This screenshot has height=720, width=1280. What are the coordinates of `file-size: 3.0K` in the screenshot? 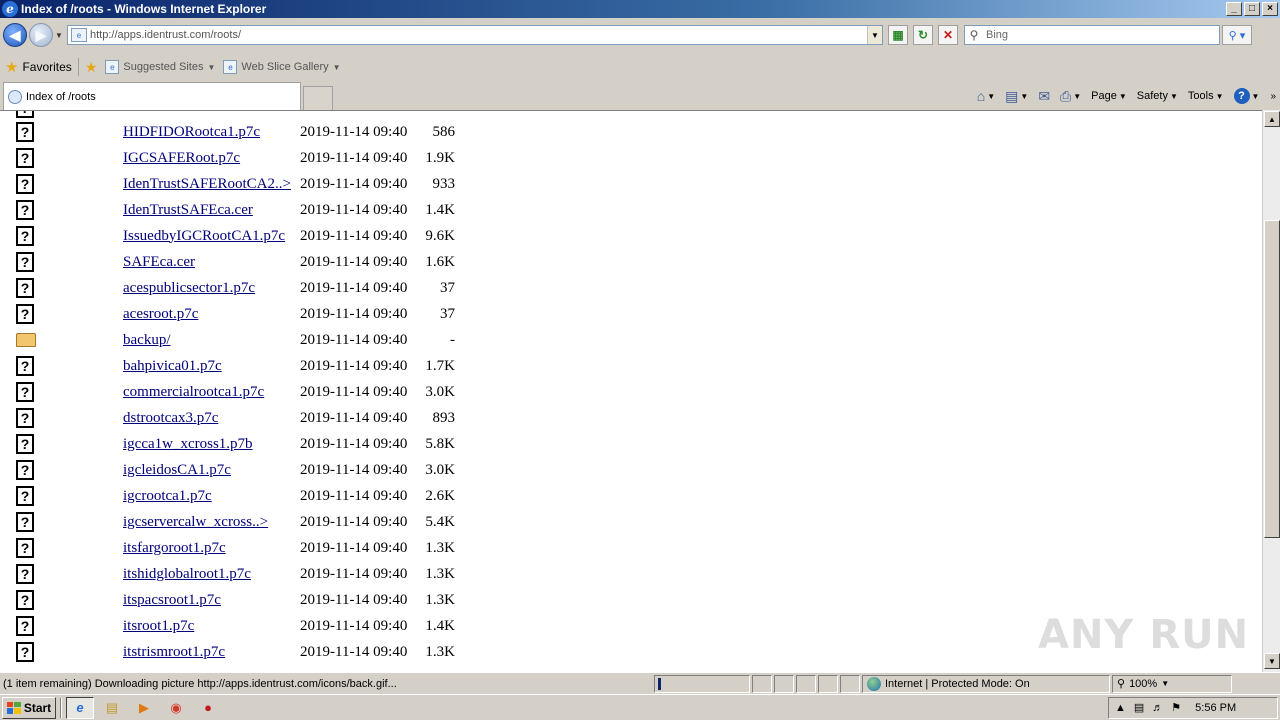 It's located at (440, 391).